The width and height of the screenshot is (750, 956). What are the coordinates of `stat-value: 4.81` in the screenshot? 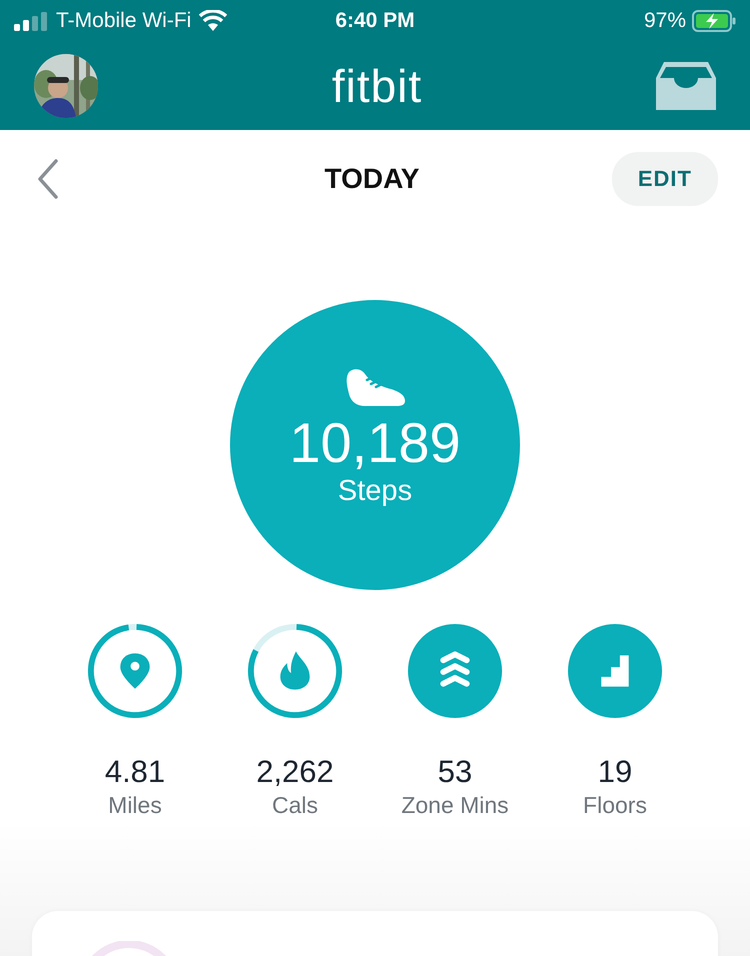 It's located at (135, 772).